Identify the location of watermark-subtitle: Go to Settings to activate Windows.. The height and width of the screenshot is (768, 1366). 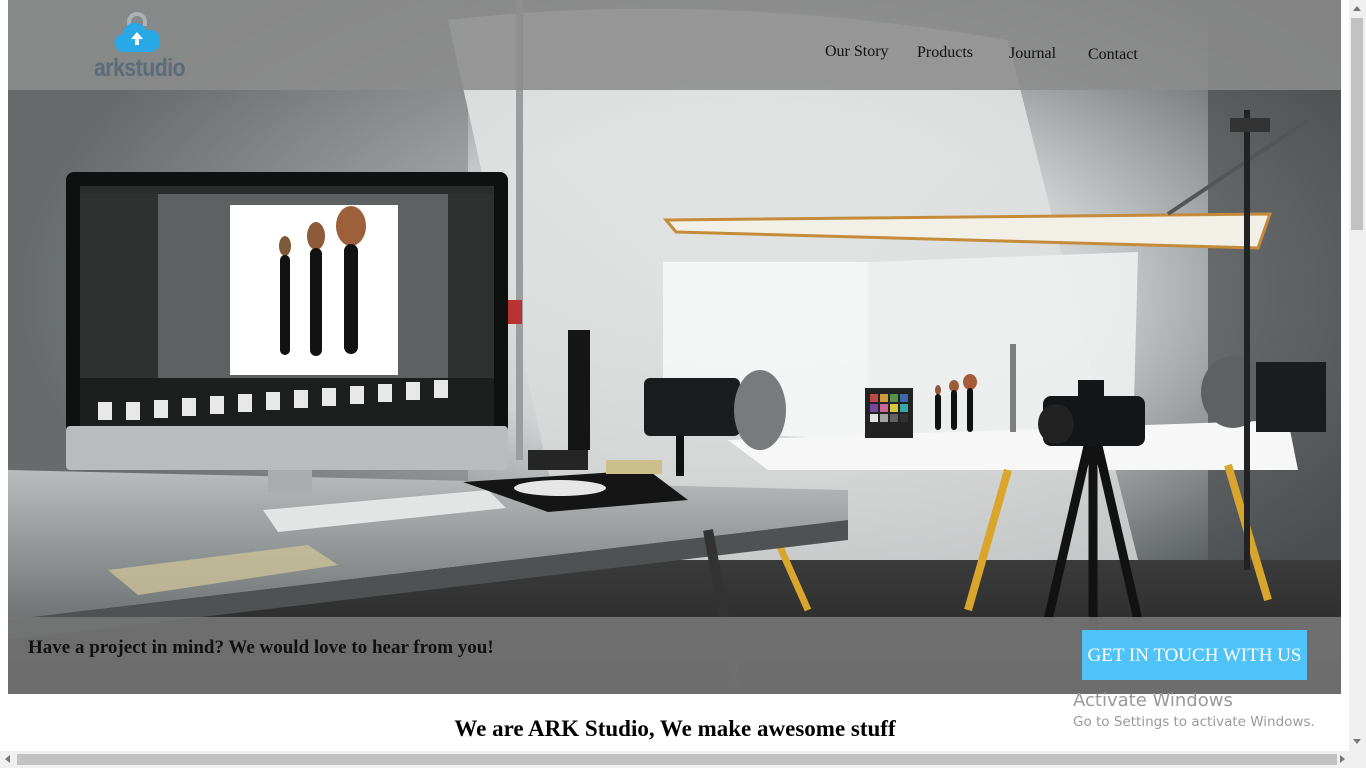
(1194, 722).